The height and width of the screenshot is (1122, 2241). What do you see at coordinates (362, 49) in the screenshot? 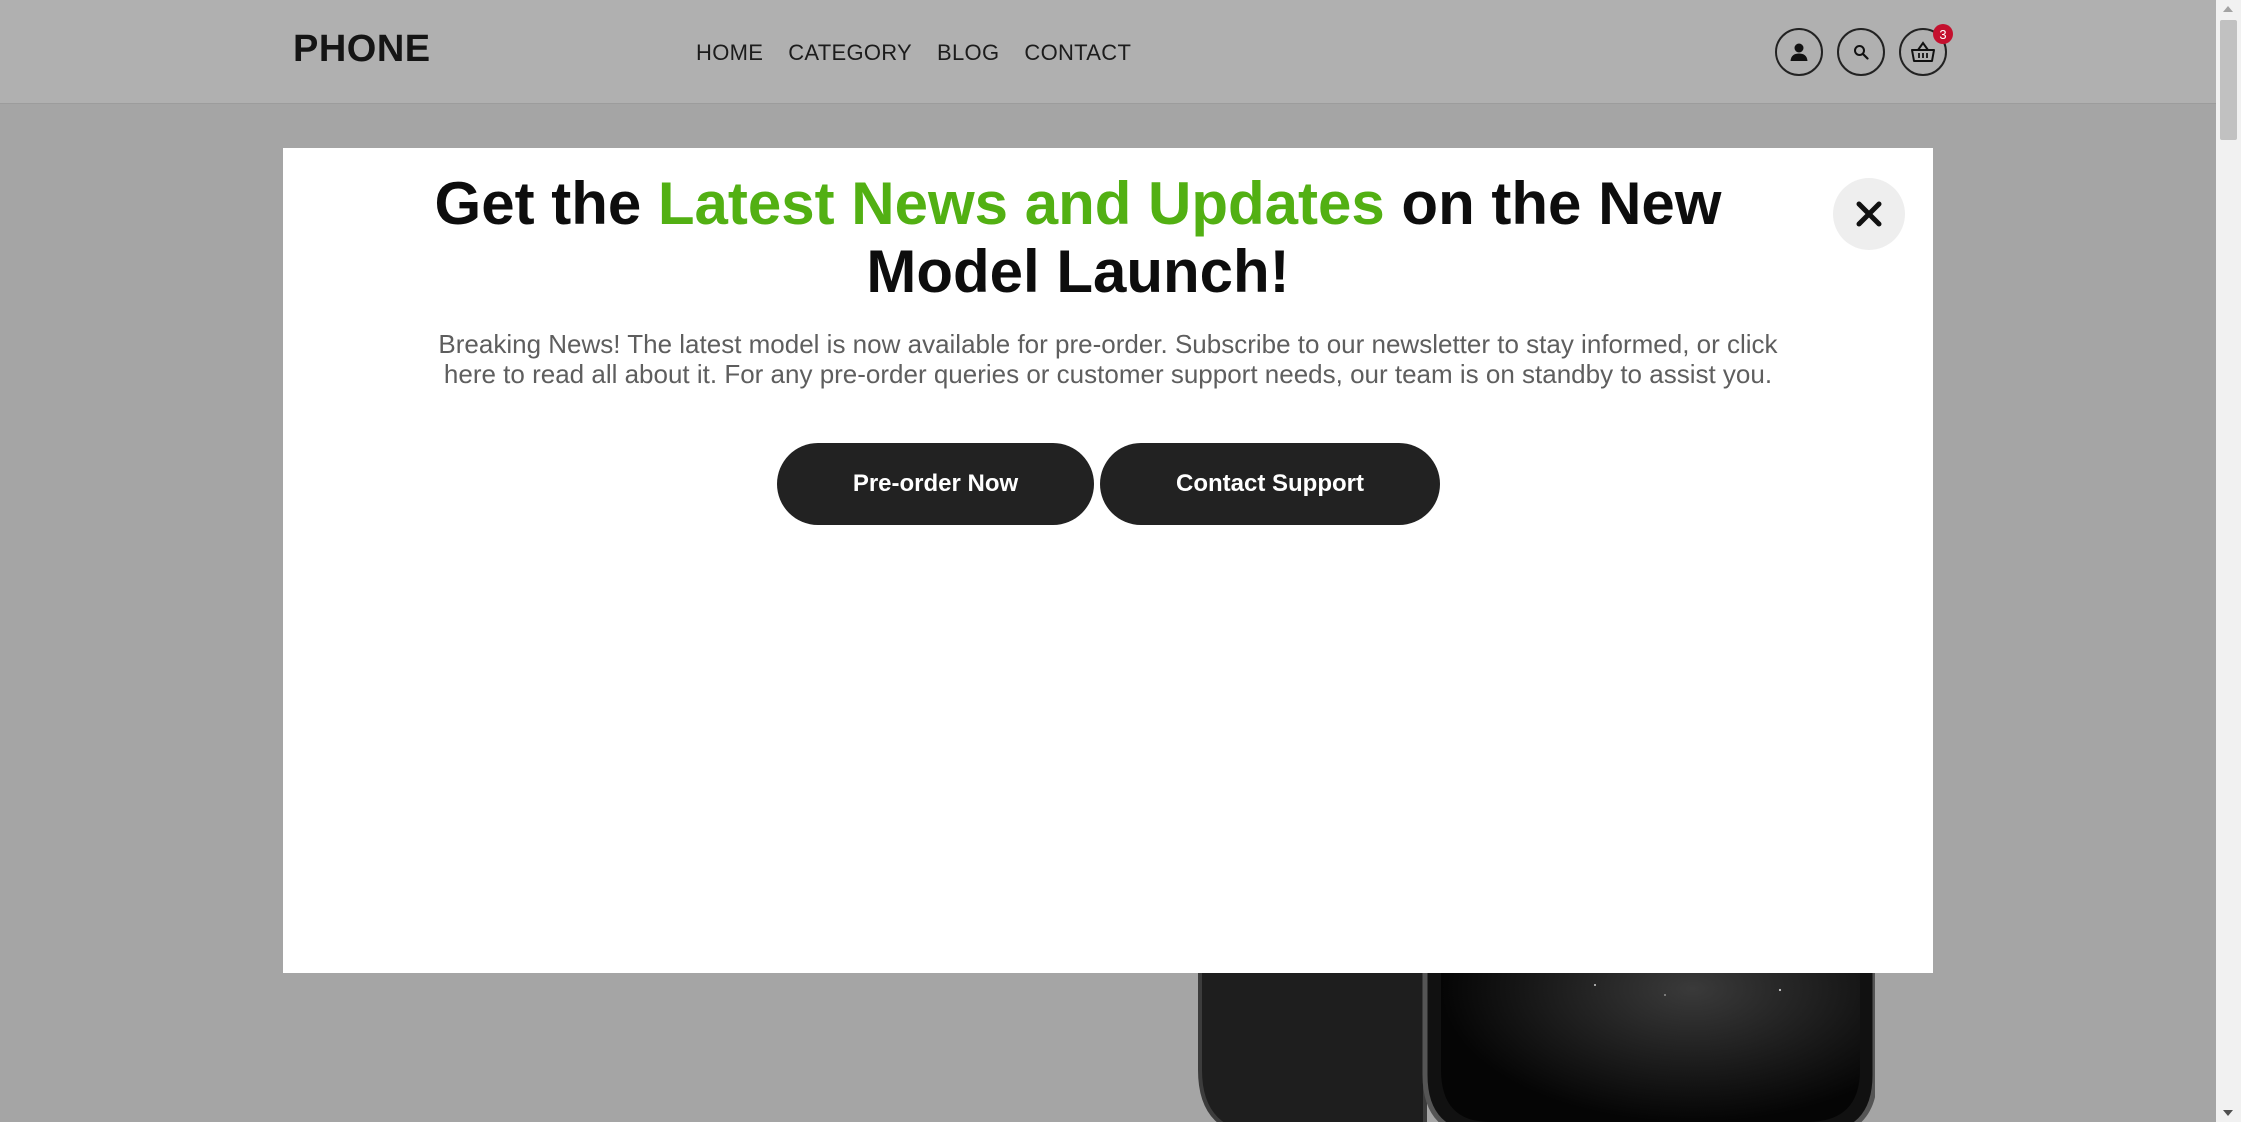
I see `logo: PHONE` at bounding box center [362, 49].